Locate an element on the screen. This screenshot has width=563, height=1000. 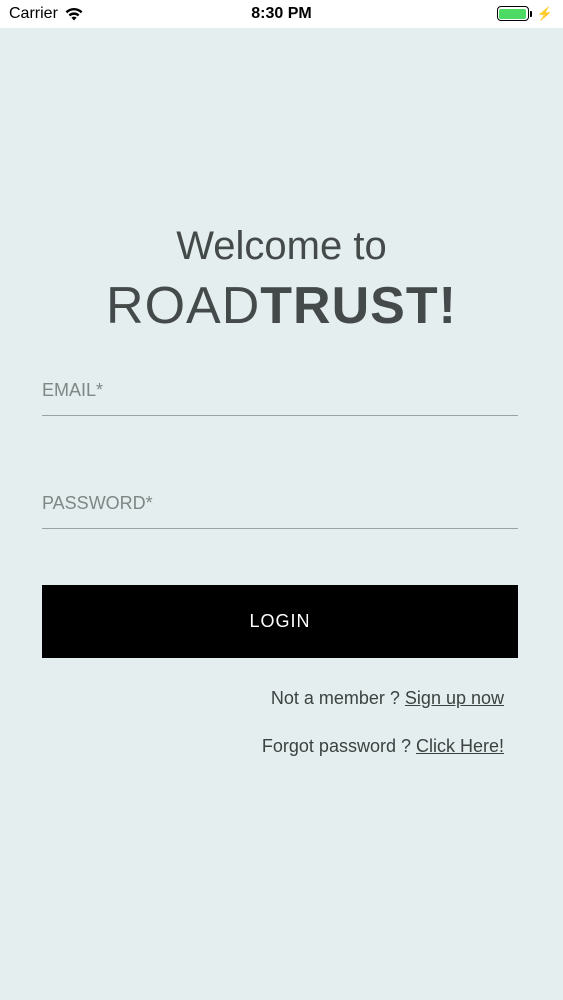
status-bar: Carrier 8:30 PM ⚡ is located at coordinates (281, 14).